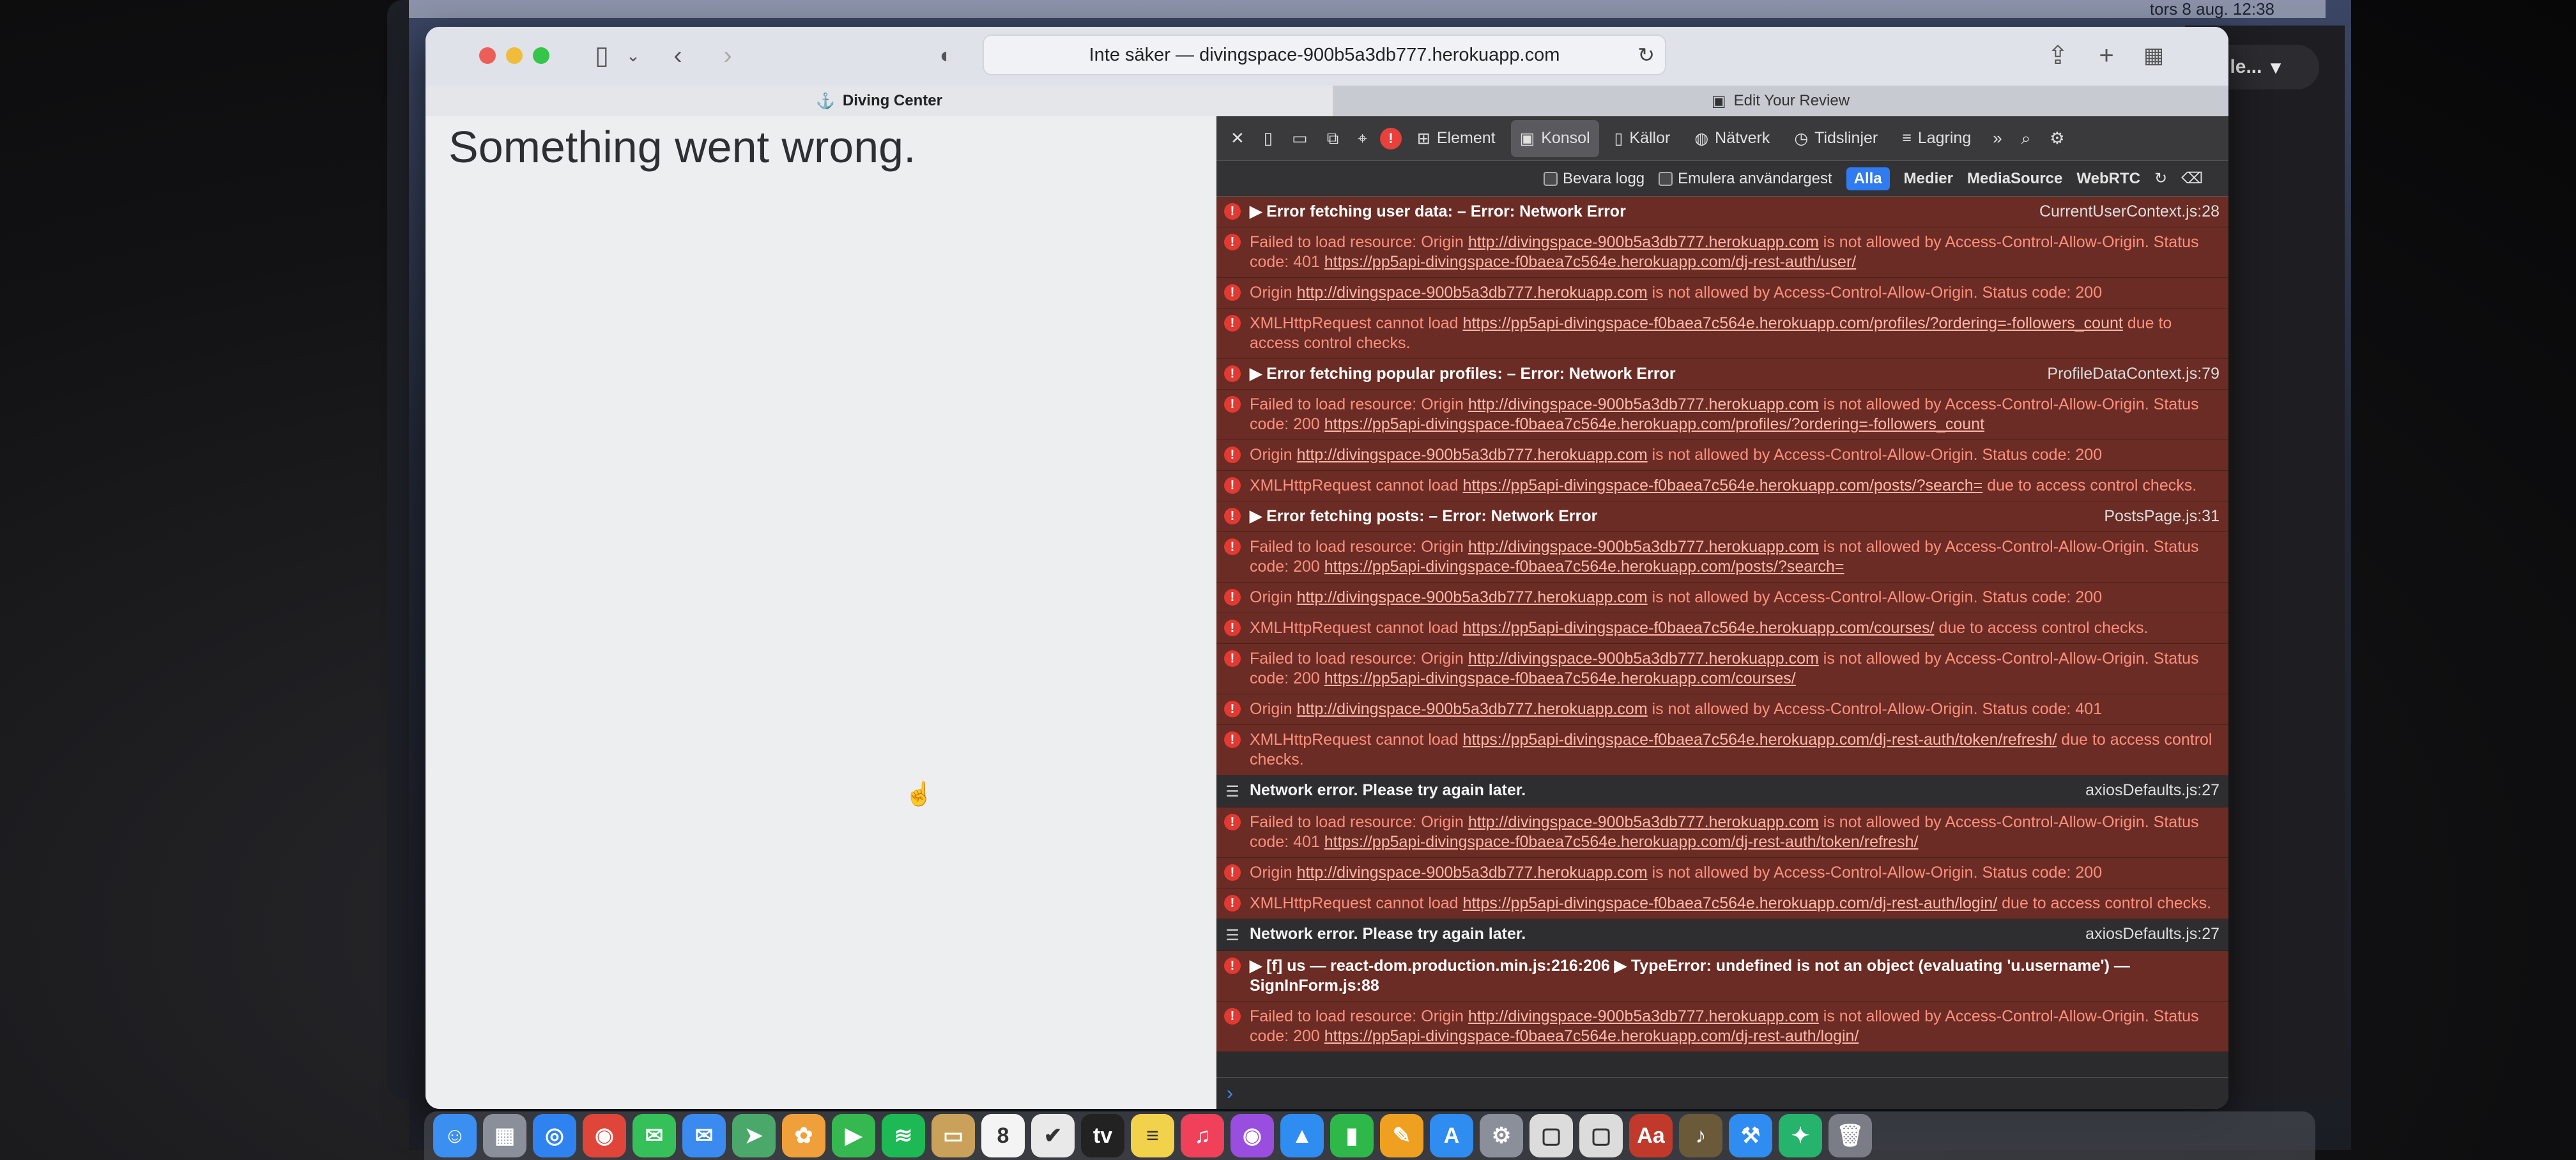 Image resolution: width=2576 pixels, height=1160 pixels. Describe the element at coordinates (1836, 138) in the screenshot. I see `tab-tidslinjer: ◷ Tidslinjer` at that location.